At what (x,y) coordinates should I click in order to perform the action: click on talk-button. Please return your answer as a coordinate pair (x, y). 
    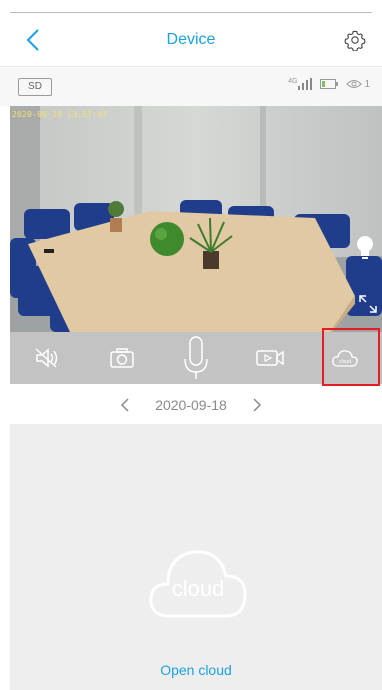
    Looking at the image, I should click on (196, 358).